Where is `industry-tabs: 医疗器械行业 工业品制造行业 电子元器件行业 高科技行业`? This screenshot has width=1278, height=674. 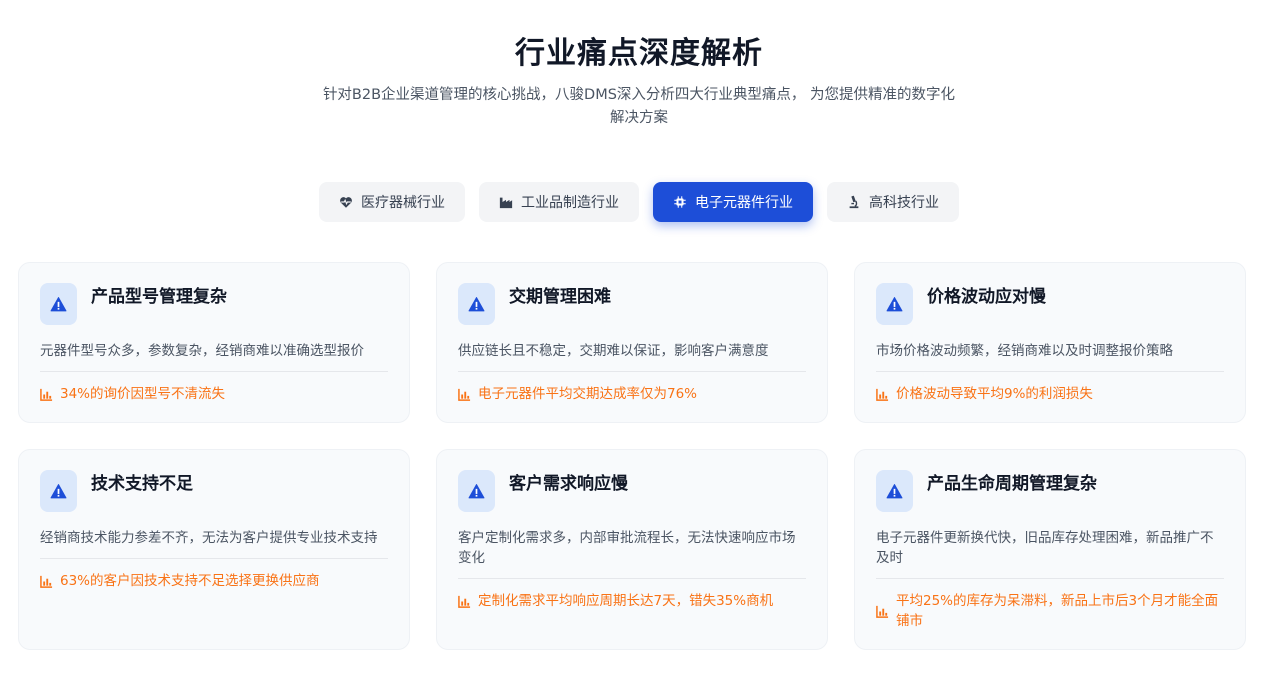 industry-tabs: 医疗器械行业 工业品制造行业 电子元器件行业 高科技行业 is located at coordinates (639, 202).